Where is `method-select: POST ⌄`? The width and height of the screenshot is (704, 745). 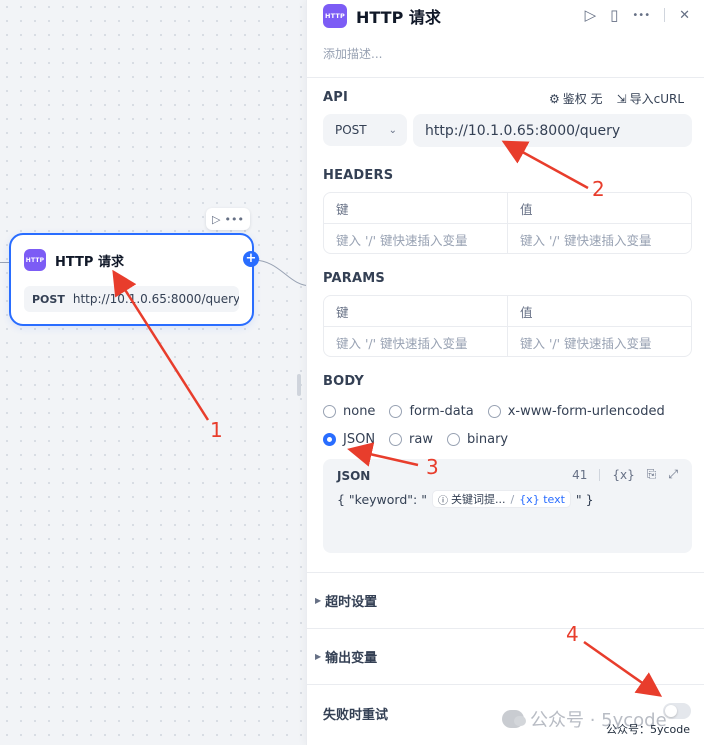 method-select: POST ⌄ is located at coordinates (365, 130).